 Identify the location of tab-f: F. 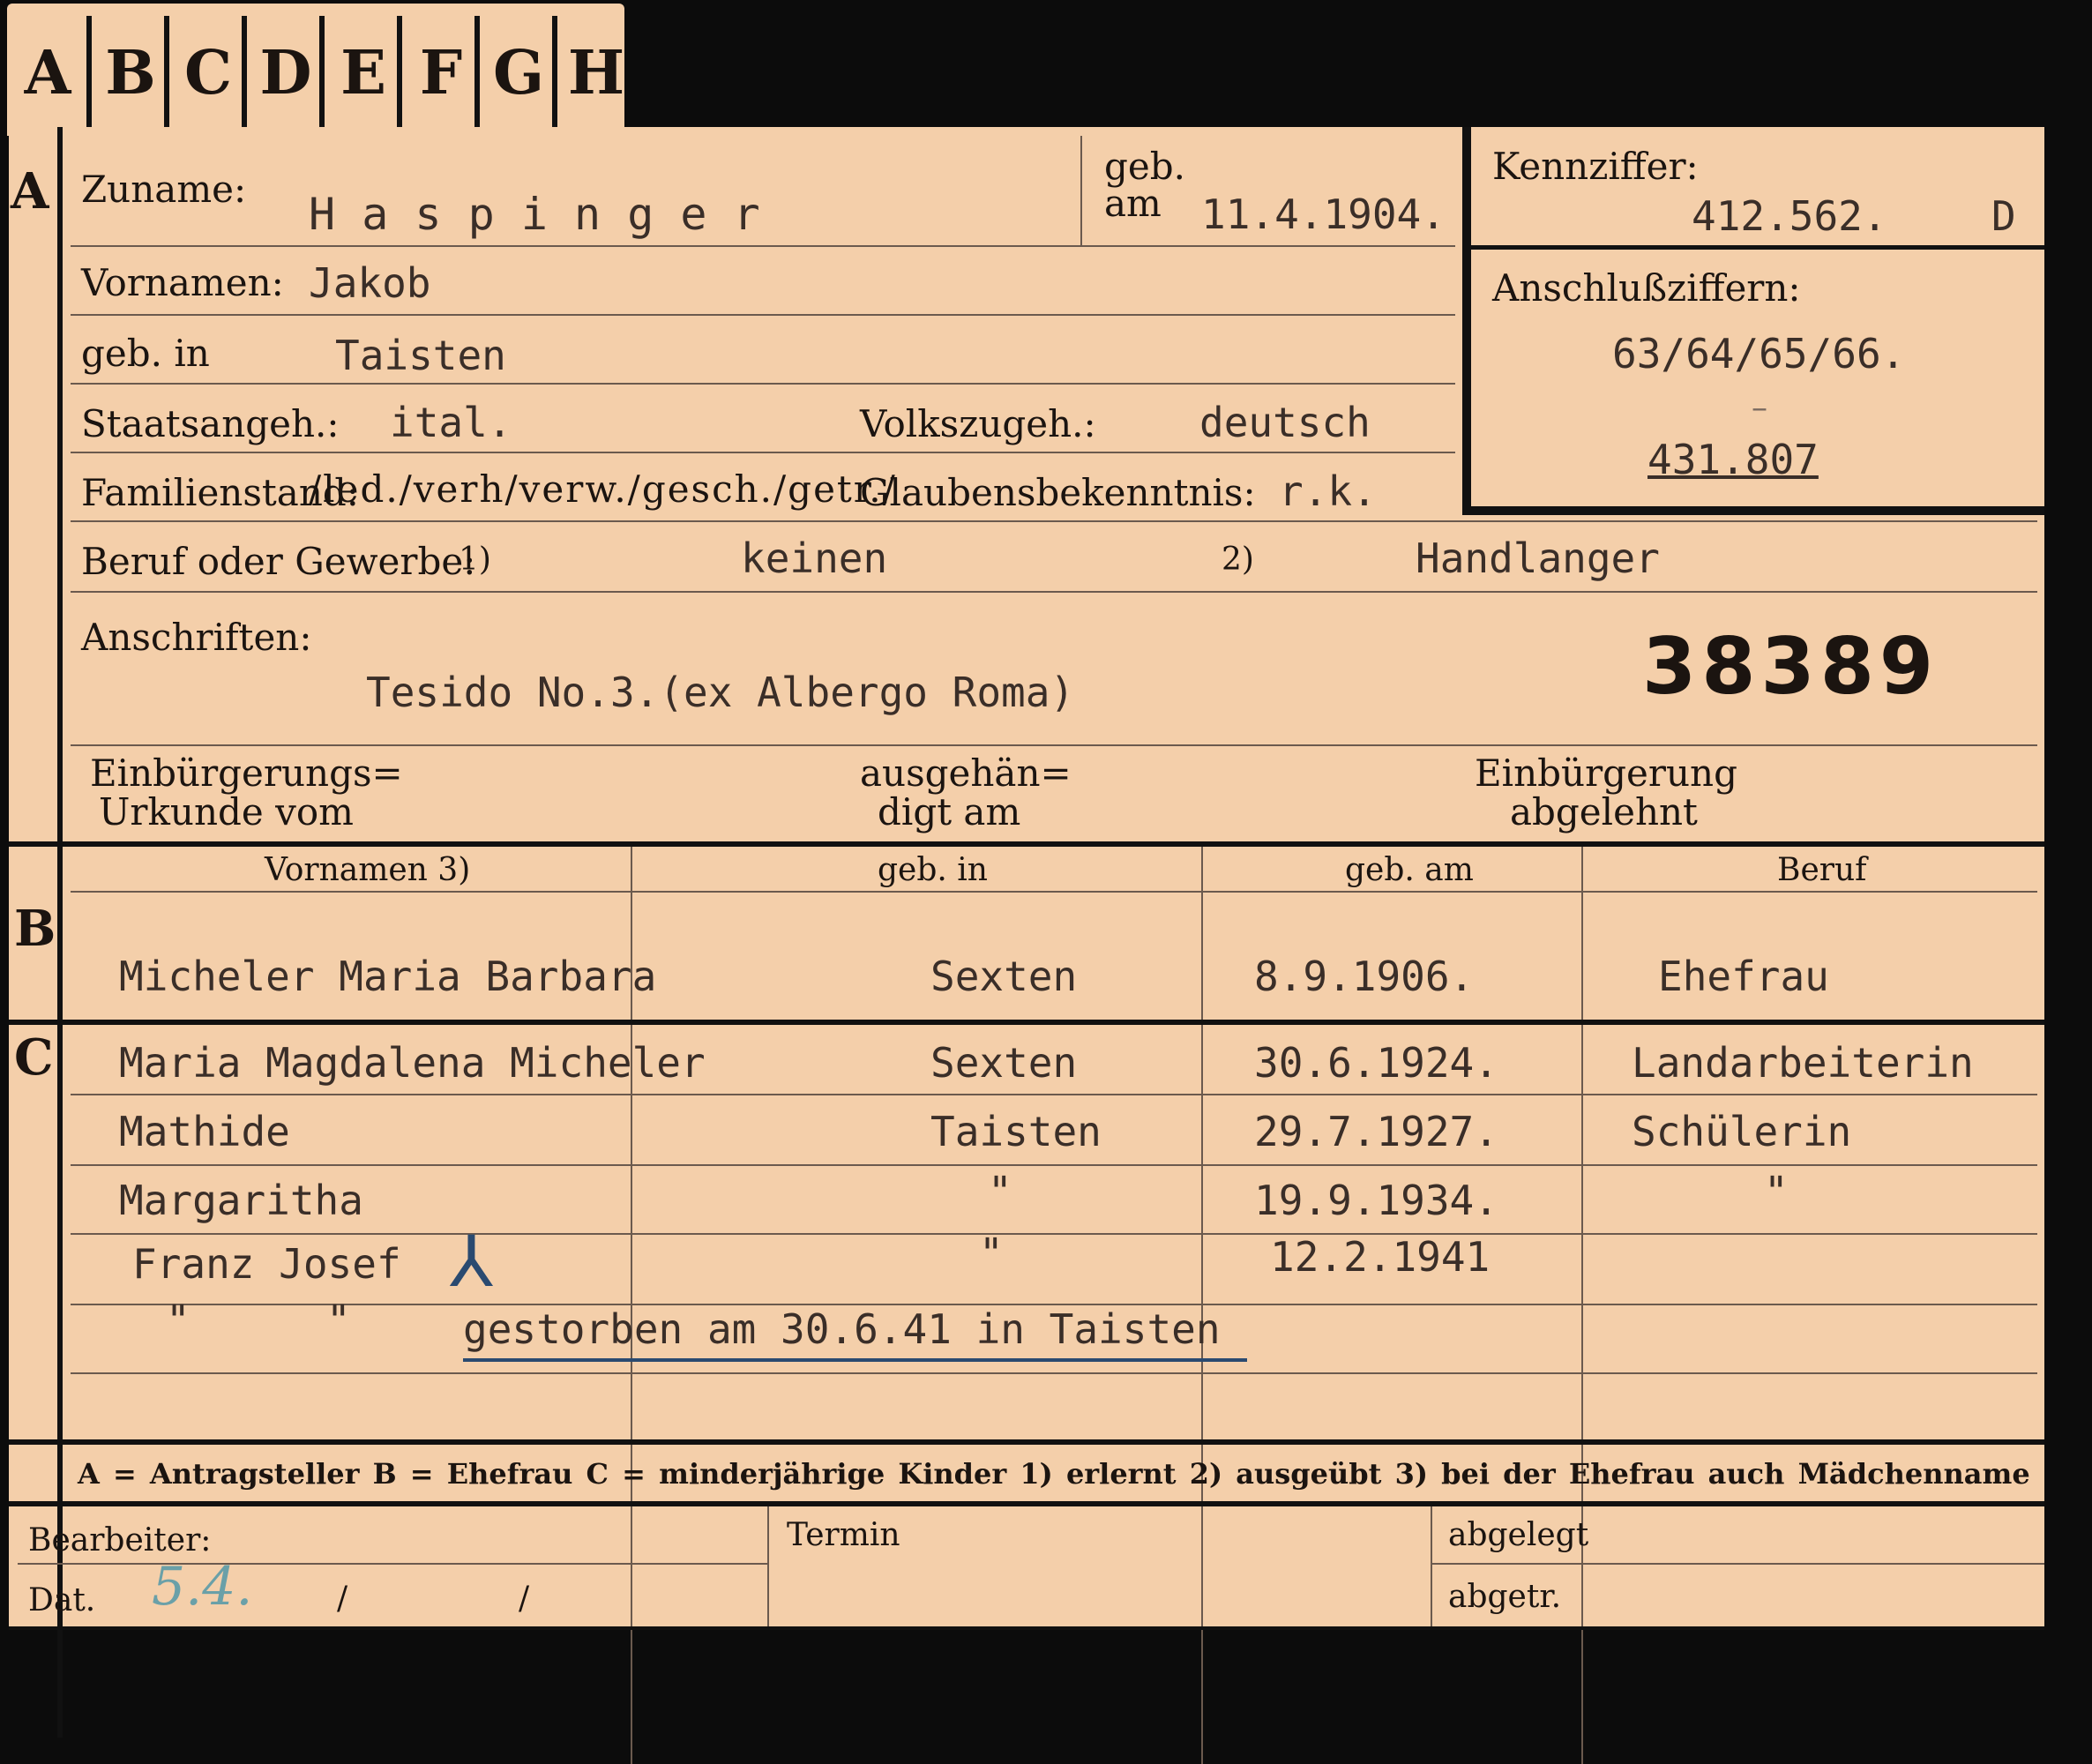
(441, 73).